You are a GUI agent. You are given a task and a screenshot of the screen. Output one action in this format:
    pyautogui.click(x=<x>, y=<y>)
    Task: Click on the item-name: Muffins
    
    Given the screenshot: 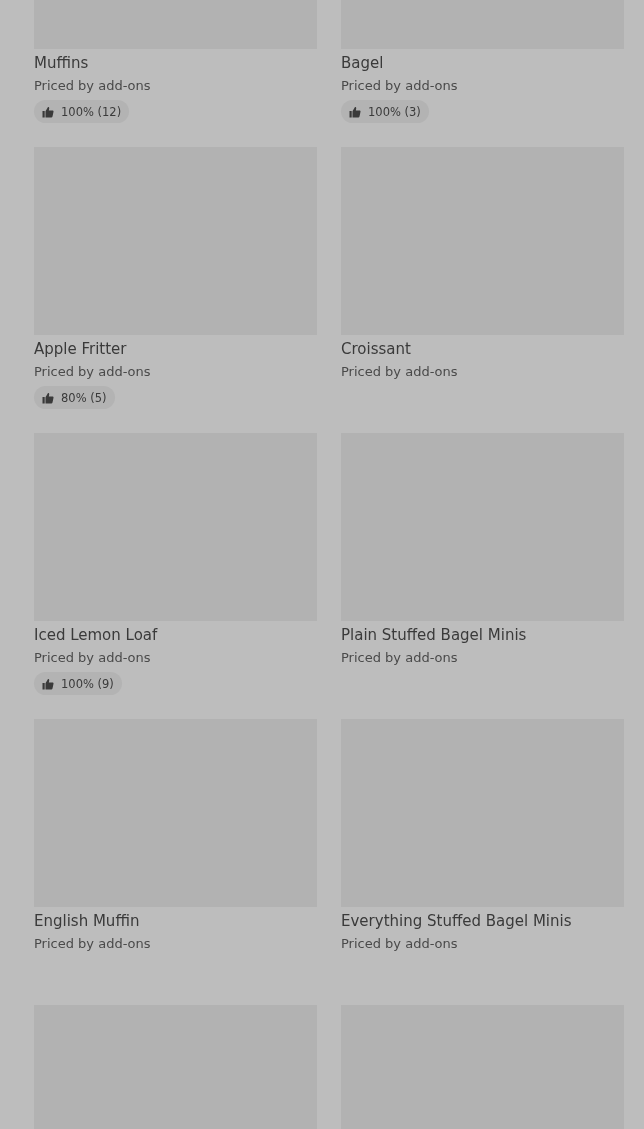 What is the action you would take?
    pyautogui.click(x=61, y=63)
    